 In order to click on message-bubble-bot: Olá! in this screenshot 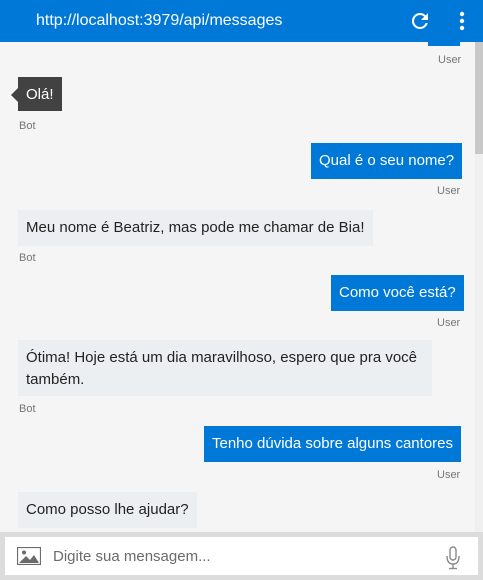, I will do `click(40, 94)`.